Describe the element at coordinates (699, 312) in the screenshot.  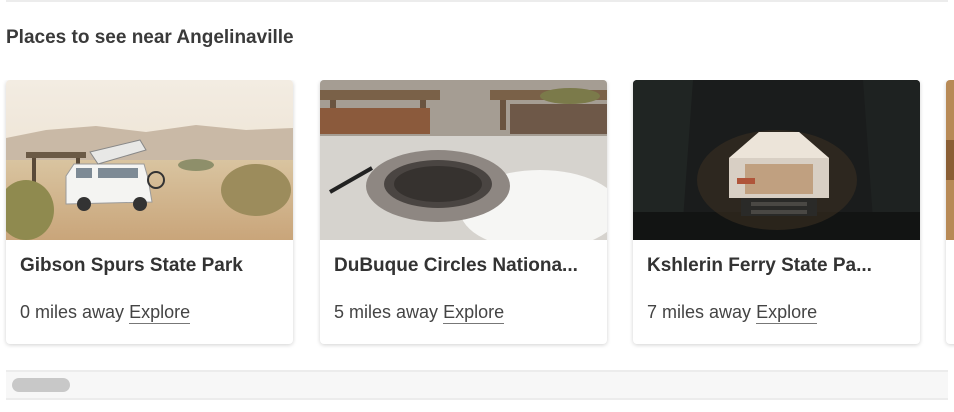
I see `distance-label: 7 miles away` at that location.